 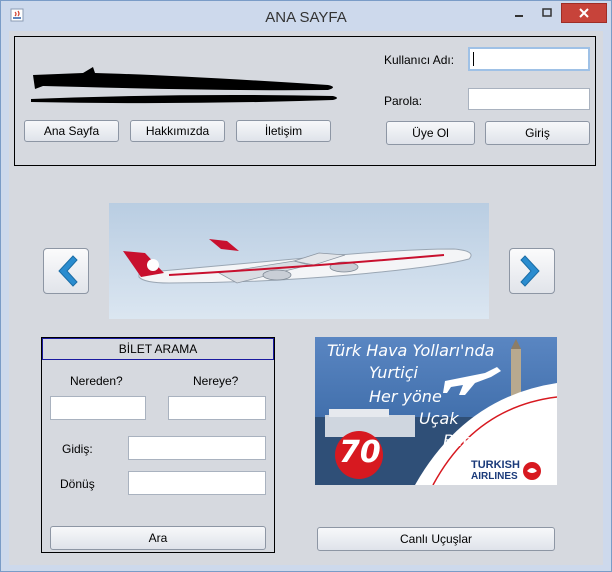 I want to click on home-button: Ana Sayfa, so click(x=71, y=131).